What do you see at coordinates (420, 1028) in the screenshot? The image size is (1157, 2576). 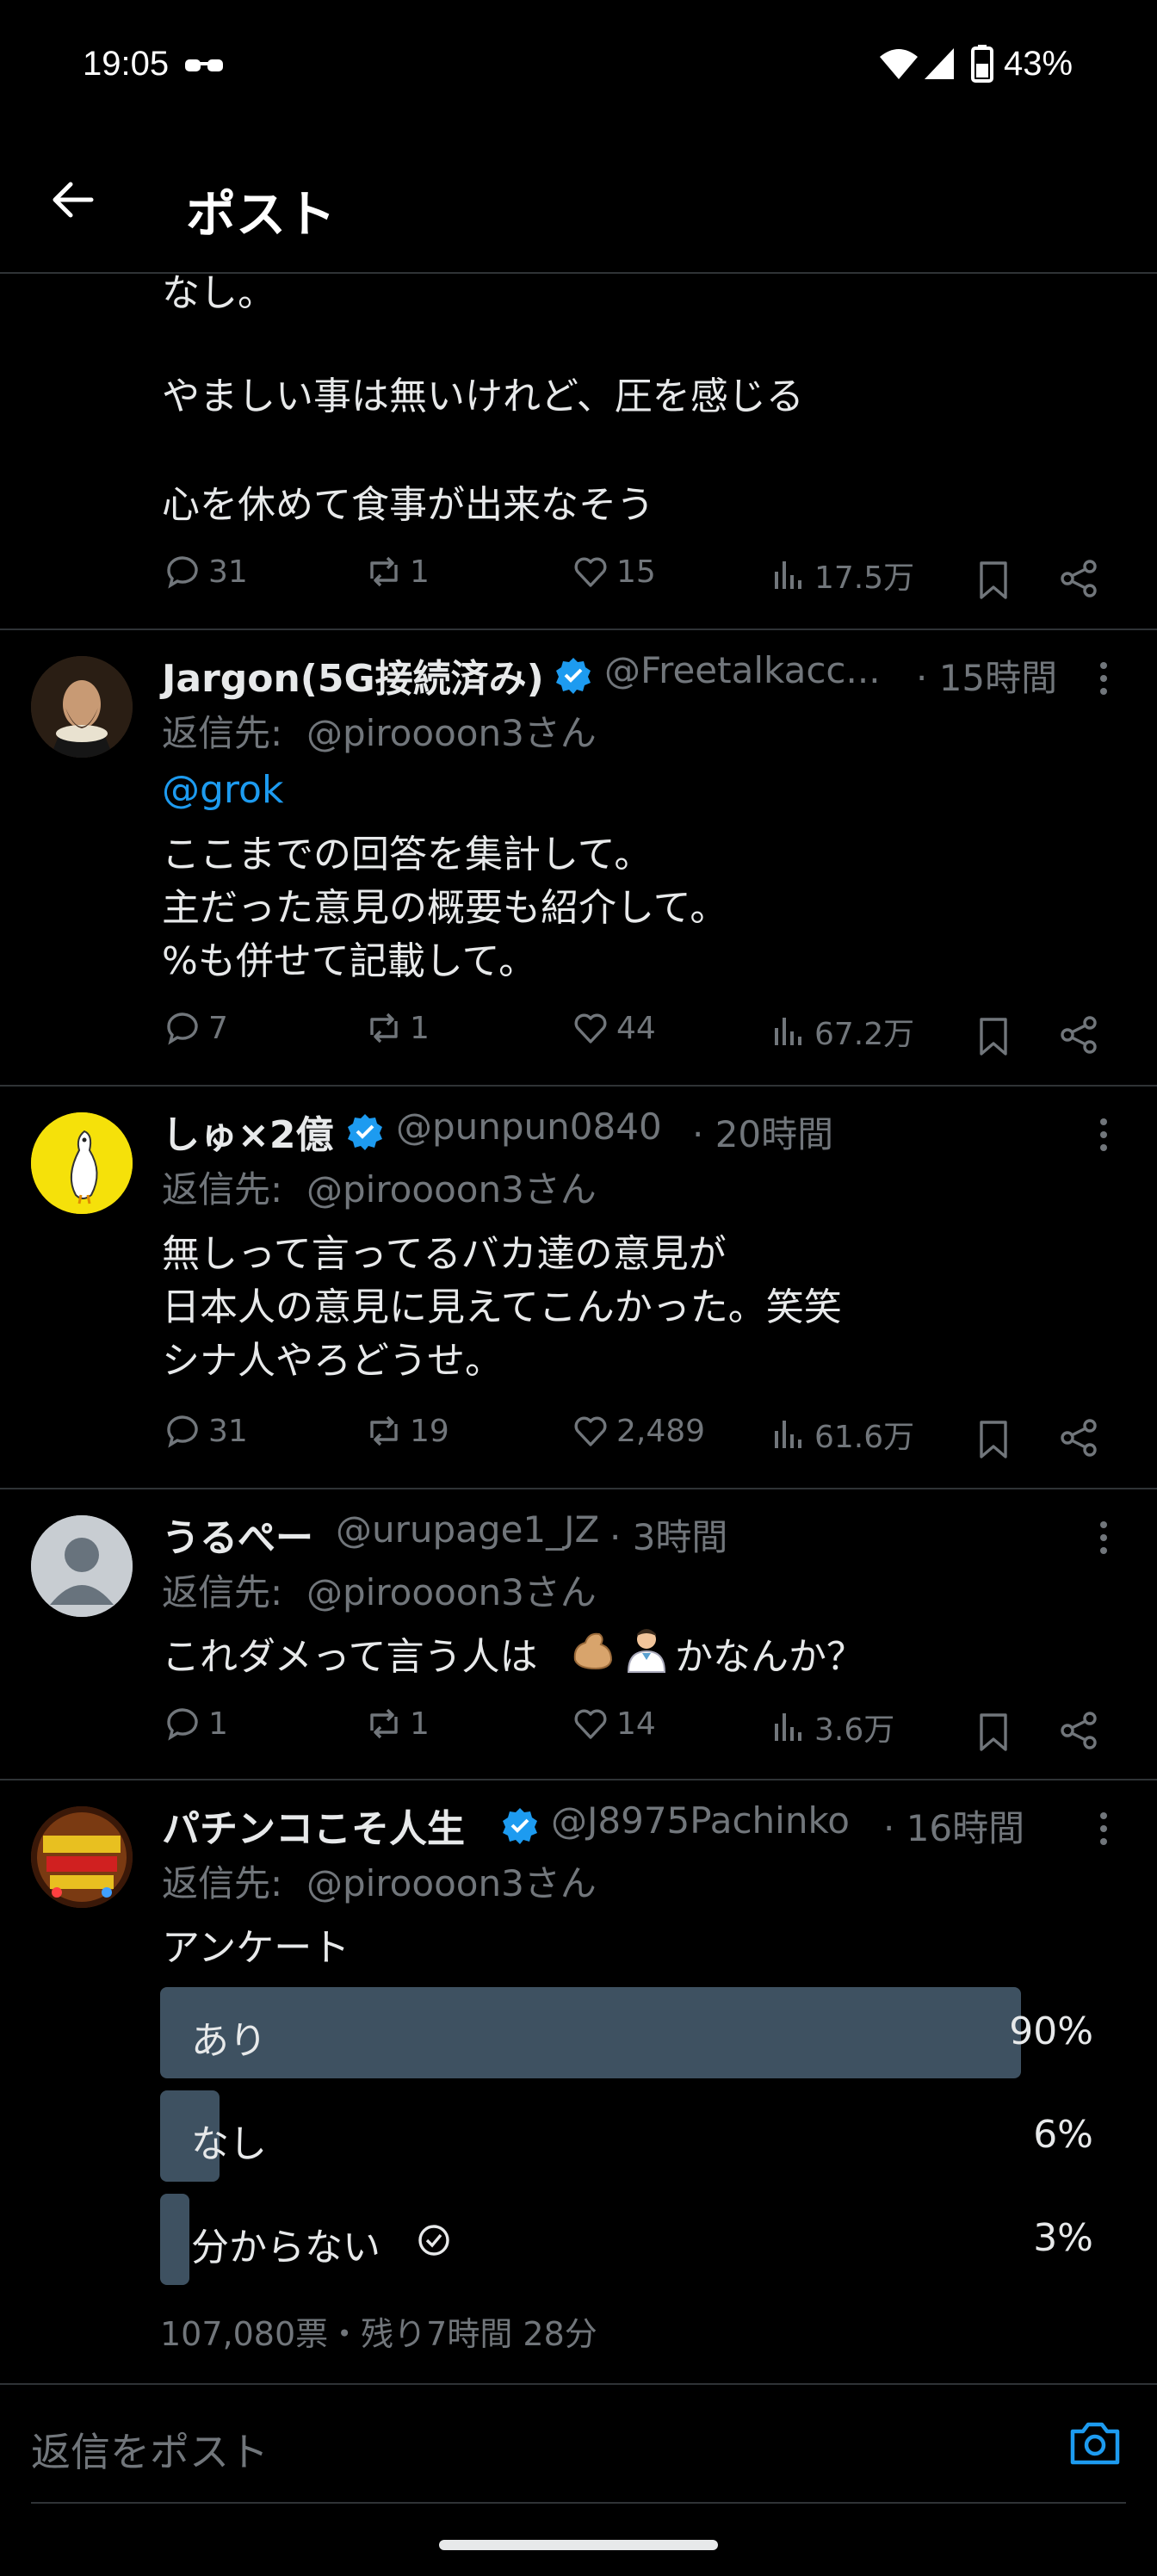 I see `repost-count: 1` at bounding box center [420, 1028].